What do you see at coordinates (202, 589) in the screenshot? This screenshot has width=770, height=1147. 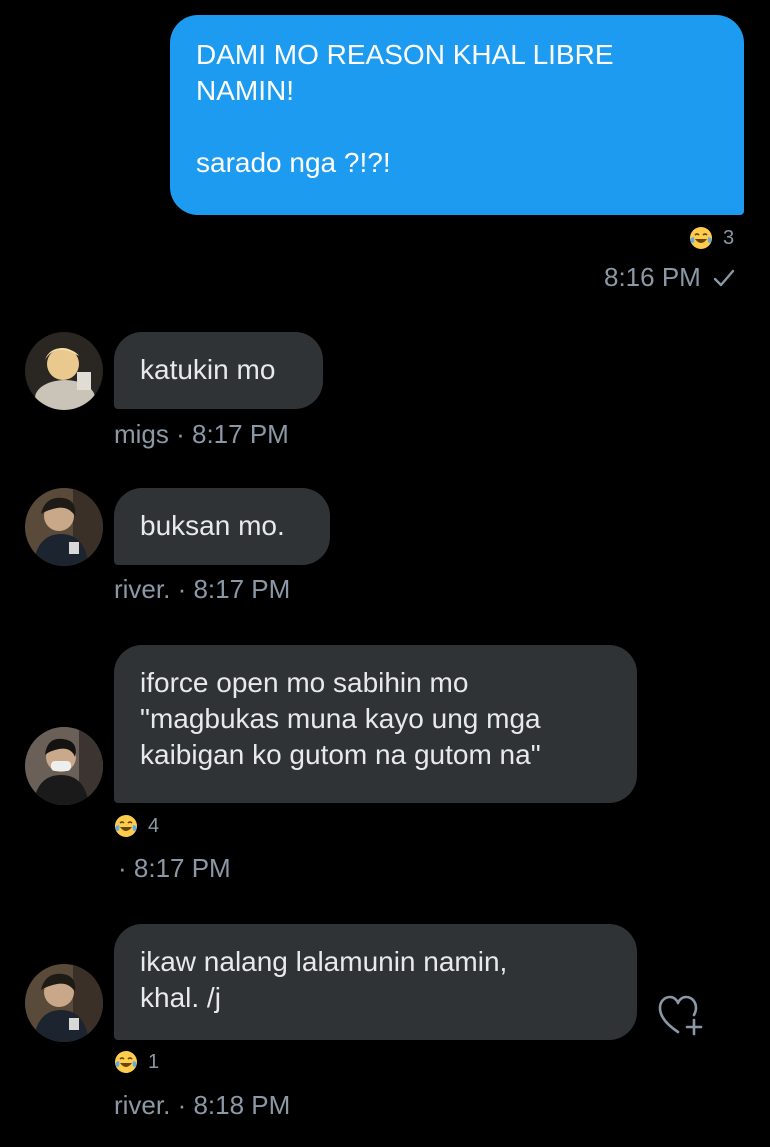 I see `message-meta: river. · 8:17 PM` at bounding box center [202, 589].